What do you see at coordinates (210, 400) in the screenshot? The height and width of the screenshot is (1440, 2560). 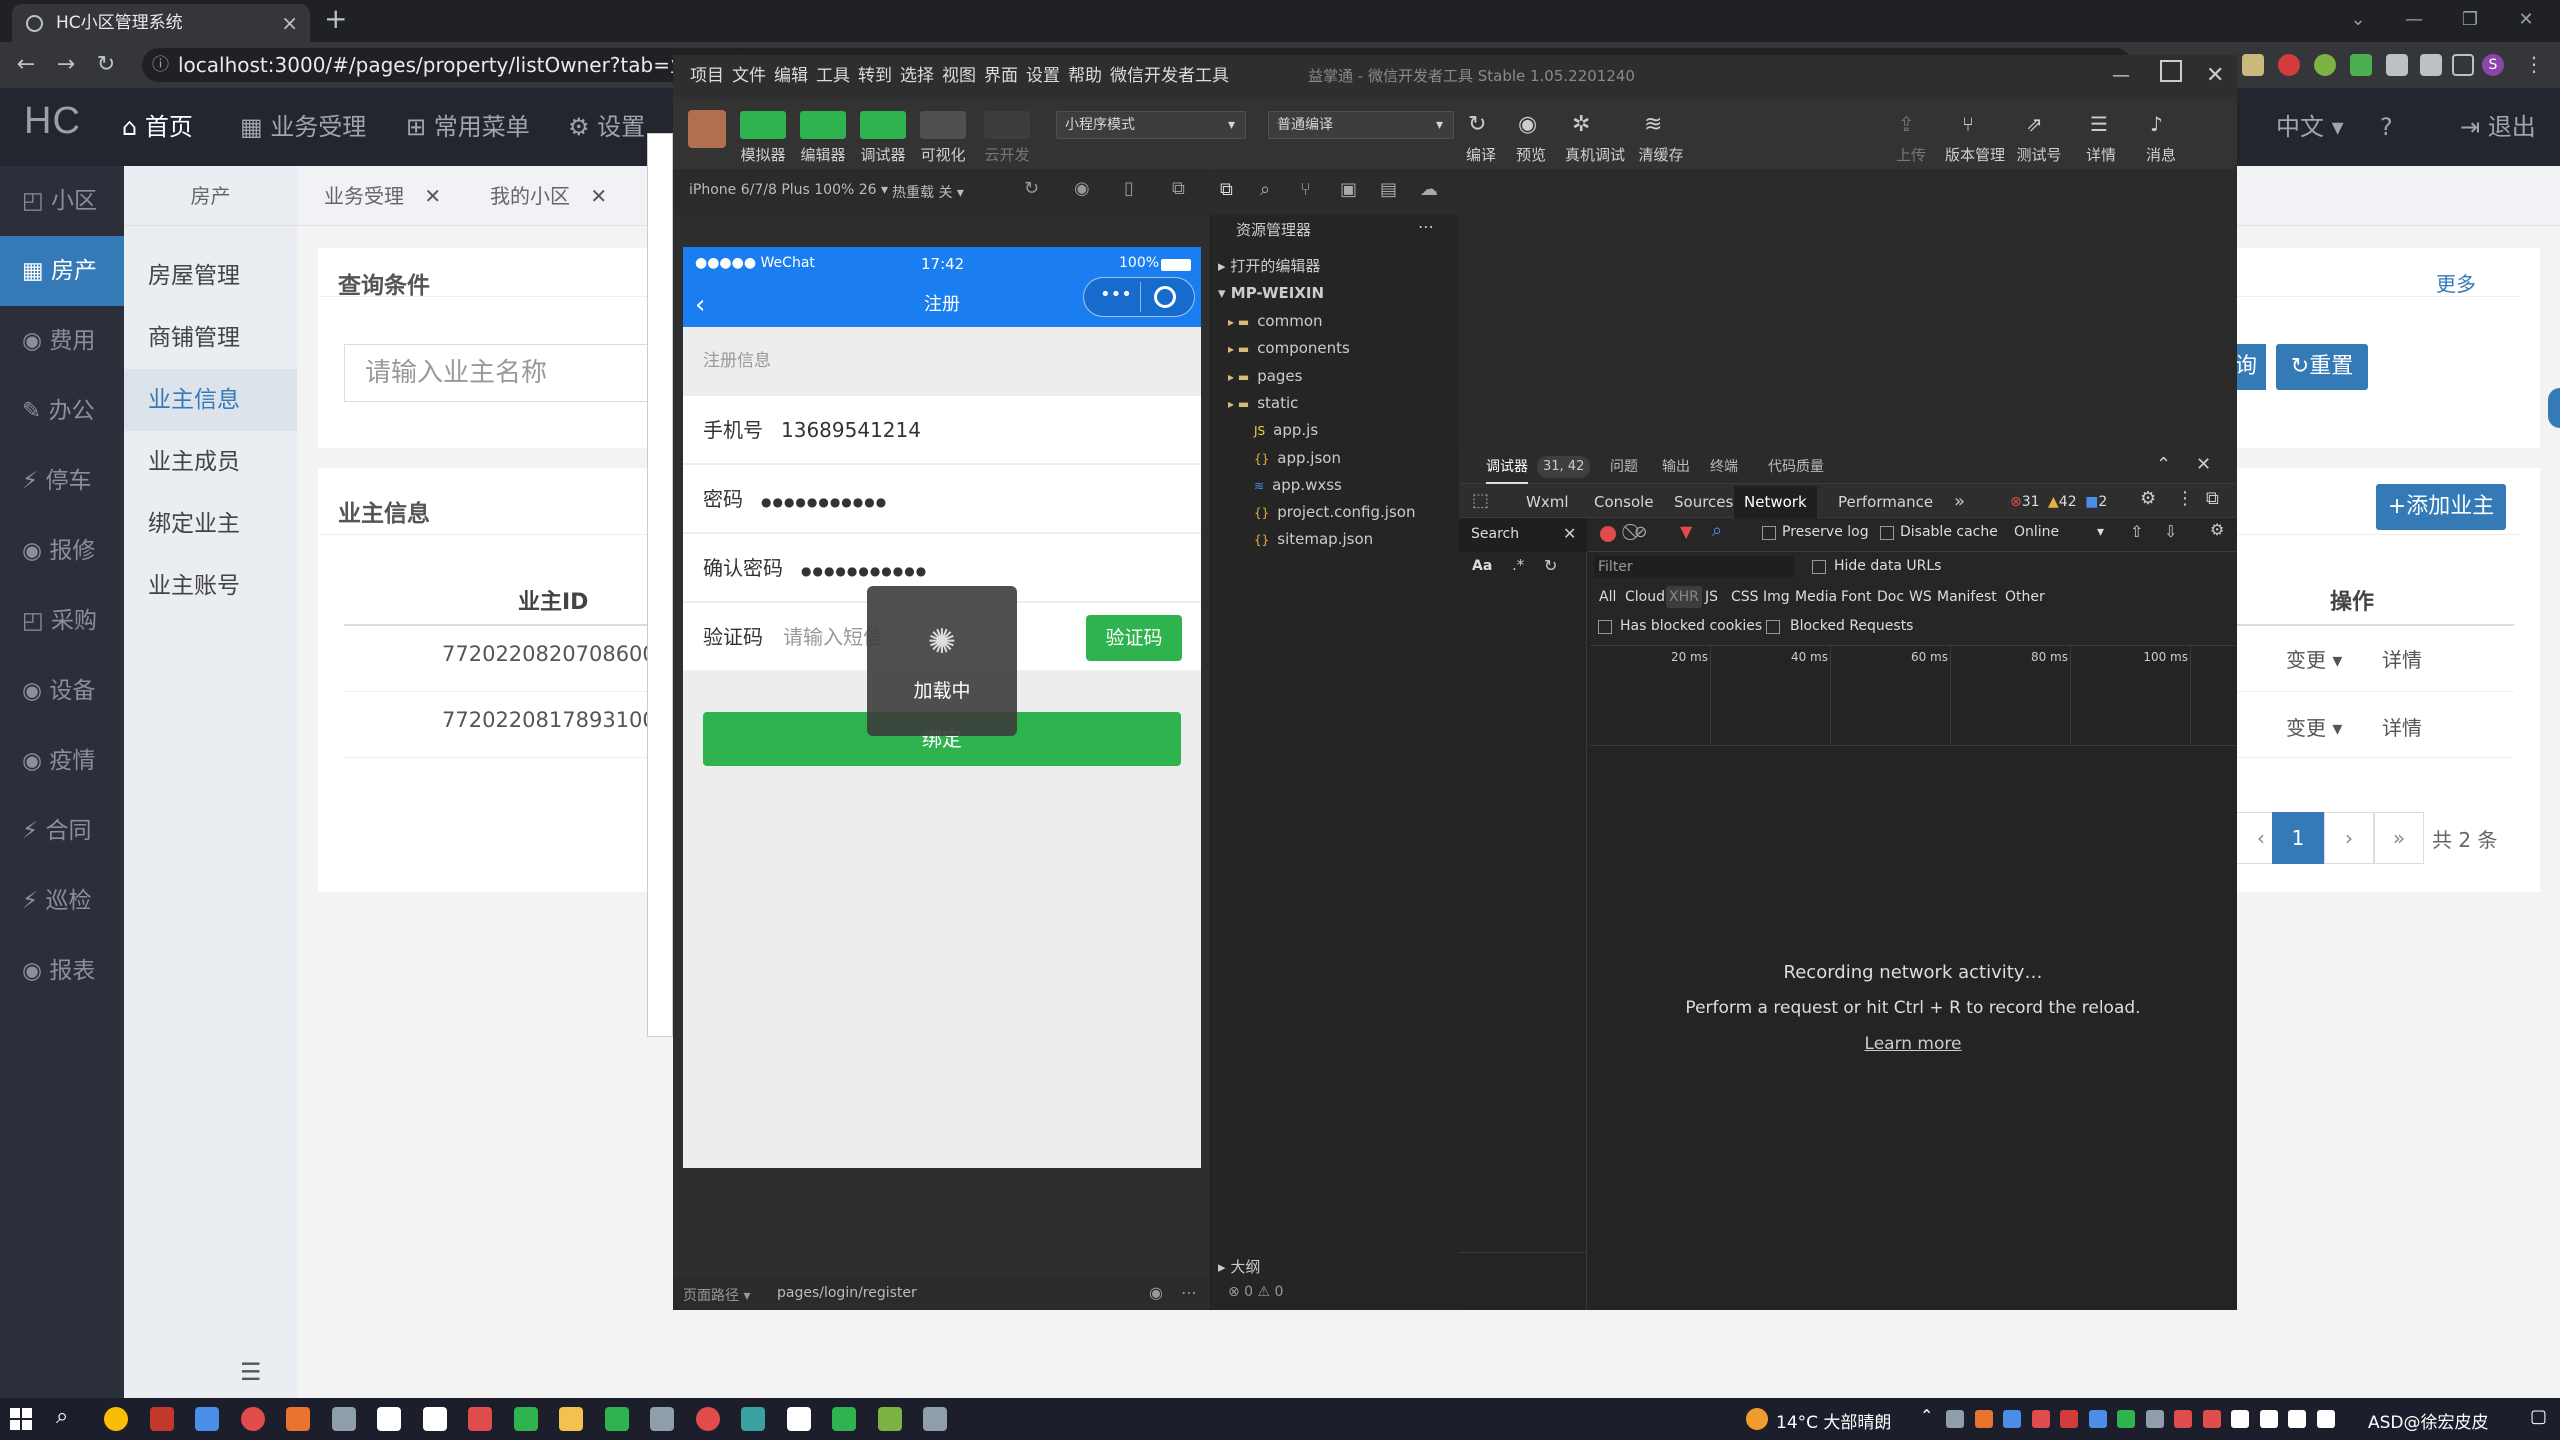 I see `submenu-item: 业主信息` at bounding box center [210, 400].